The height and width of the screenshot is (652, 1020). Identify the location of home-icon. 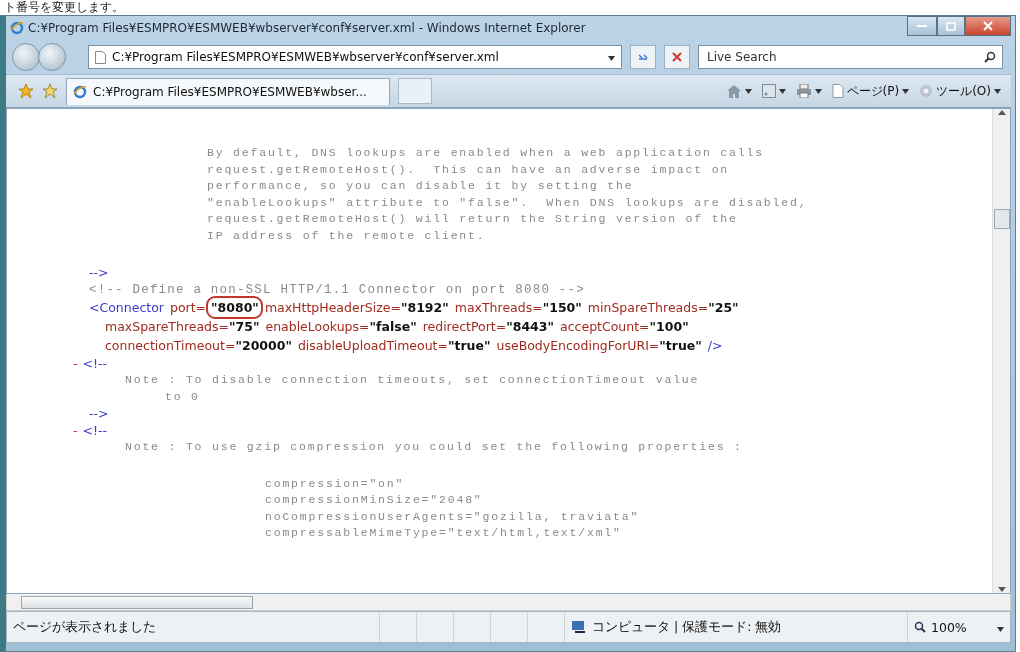
(733, 91).